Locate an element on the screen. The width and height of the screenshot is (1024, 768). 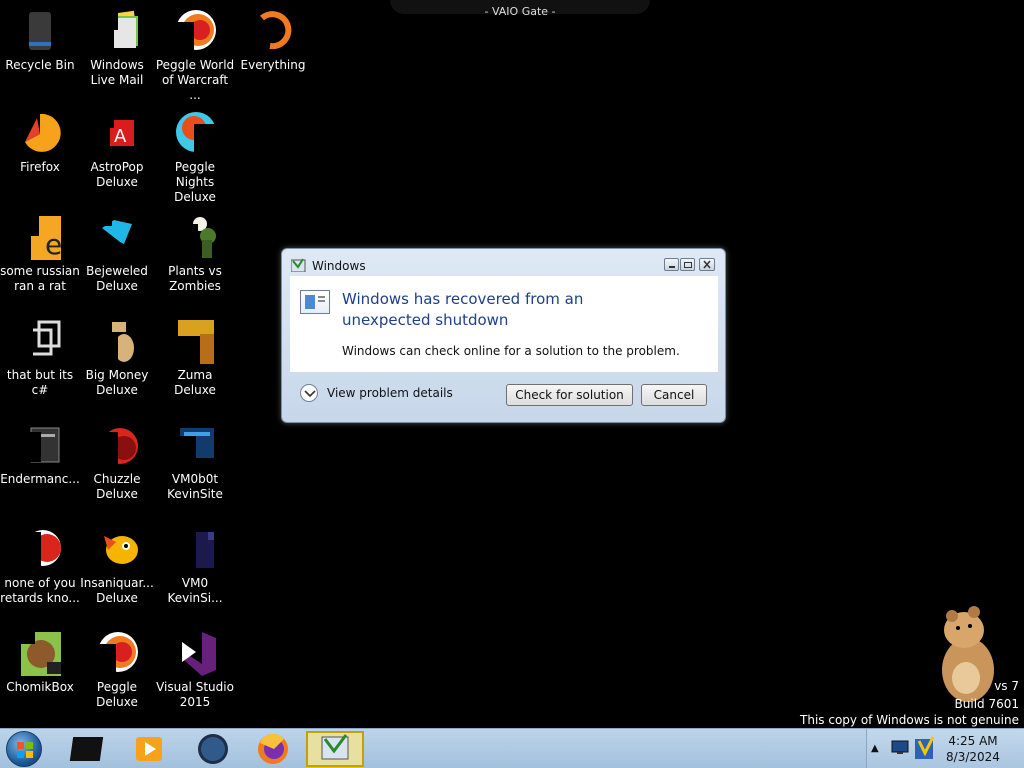
chevron-down-icon is located at coordinates (309, 393).